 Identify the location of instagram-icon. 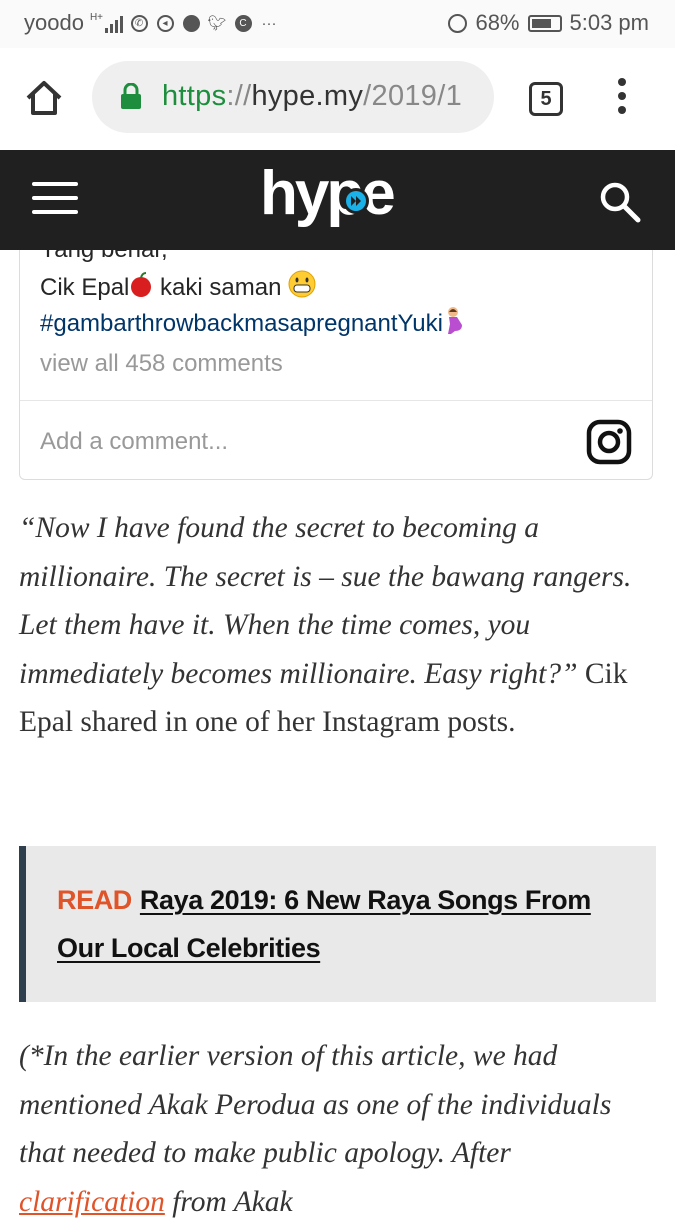
(609, 442).